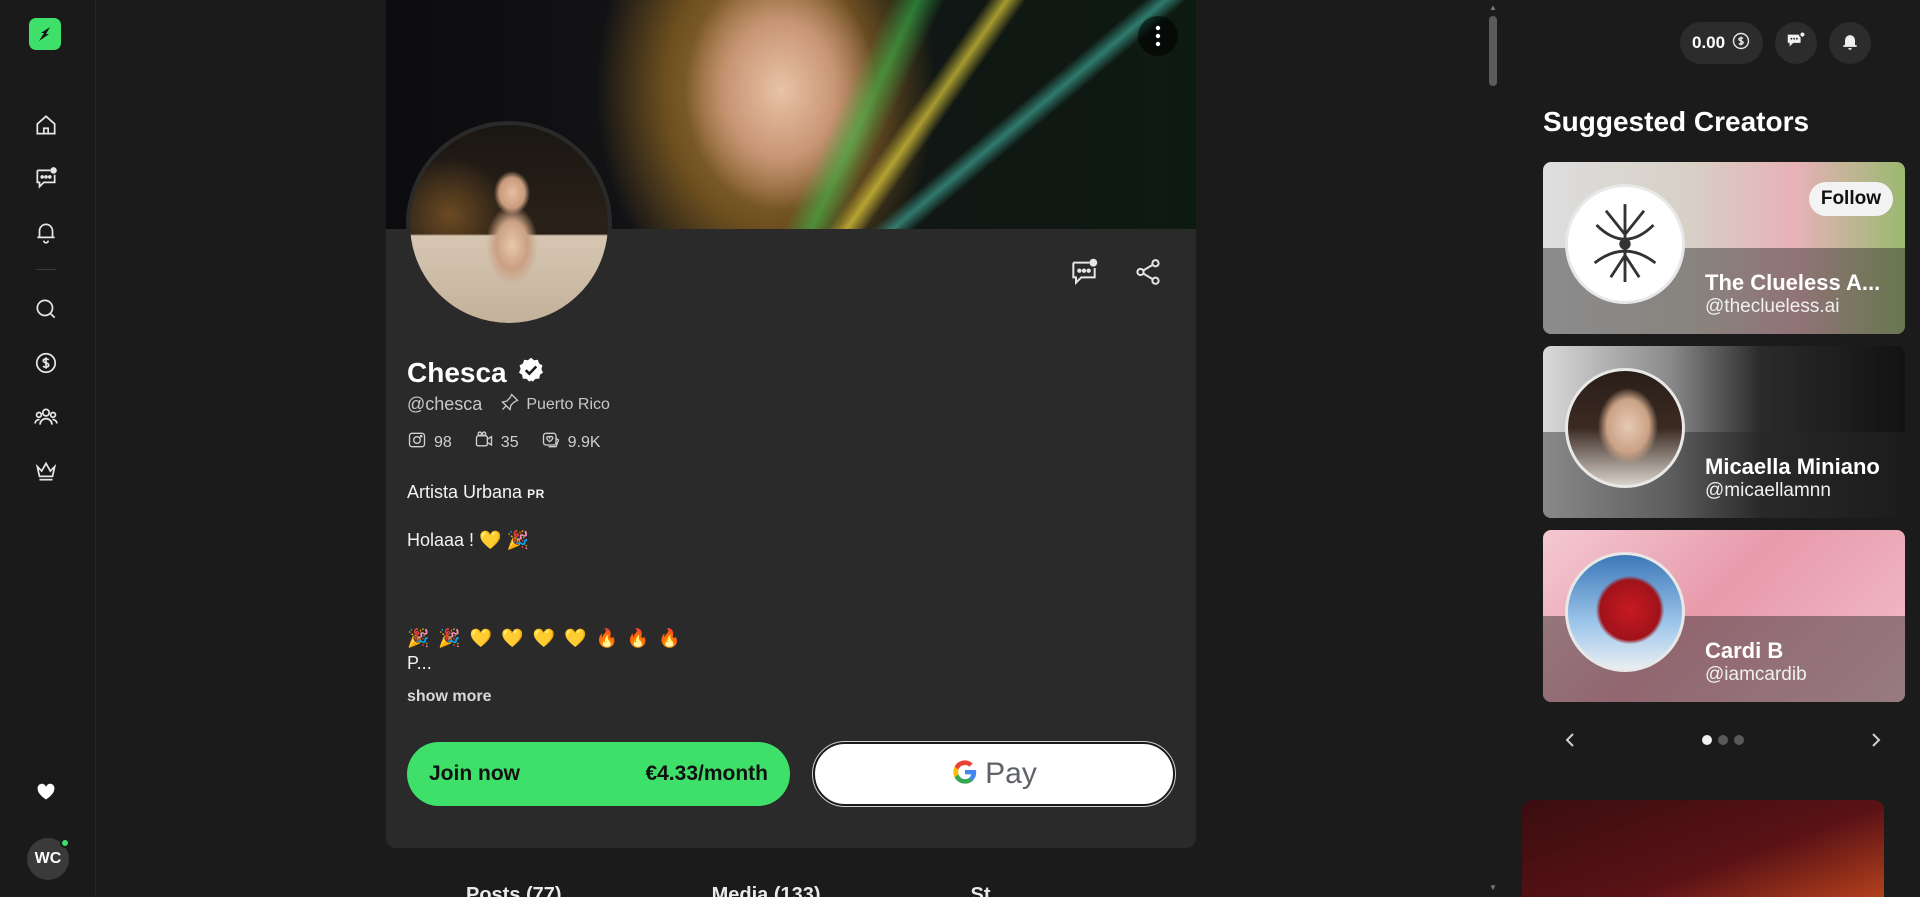  Describe the element at coordinates (46, 232) in the screenshot. I see `notifications-bell-icon` at that location.